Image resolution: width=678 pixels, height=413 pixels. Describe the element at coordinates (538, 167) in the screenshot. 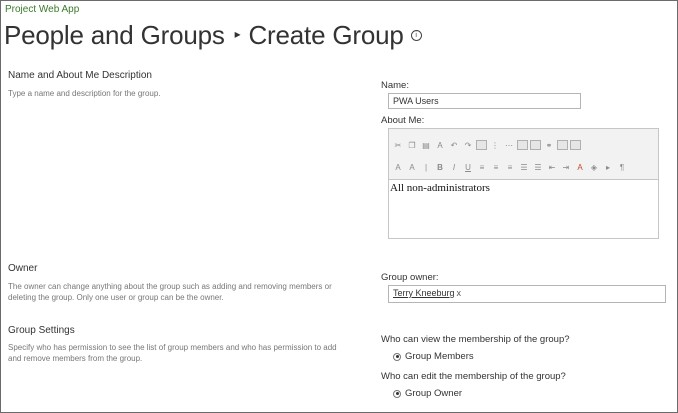

I see `bulleted-list-icon: ☰` at that location.